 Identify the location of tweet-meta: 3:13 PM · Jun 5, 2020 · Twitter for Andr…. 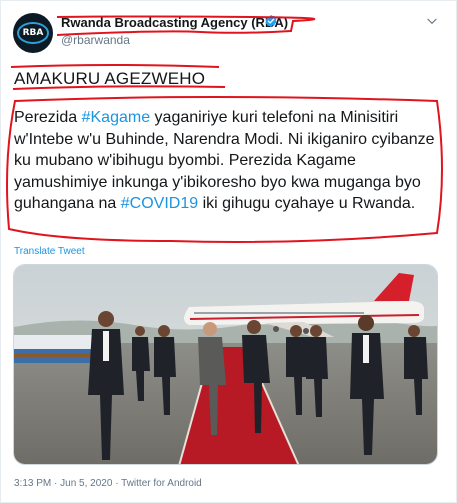
(108, 483).